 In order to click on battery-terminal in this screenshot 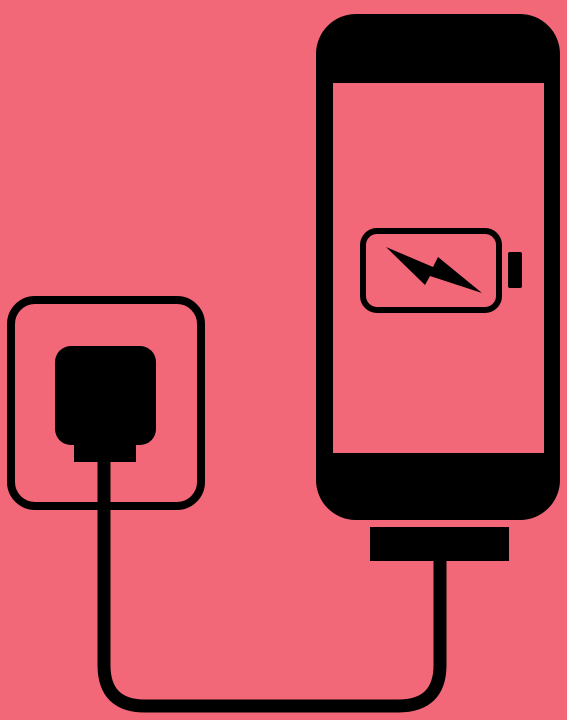, I will do `click(515, 270)`.